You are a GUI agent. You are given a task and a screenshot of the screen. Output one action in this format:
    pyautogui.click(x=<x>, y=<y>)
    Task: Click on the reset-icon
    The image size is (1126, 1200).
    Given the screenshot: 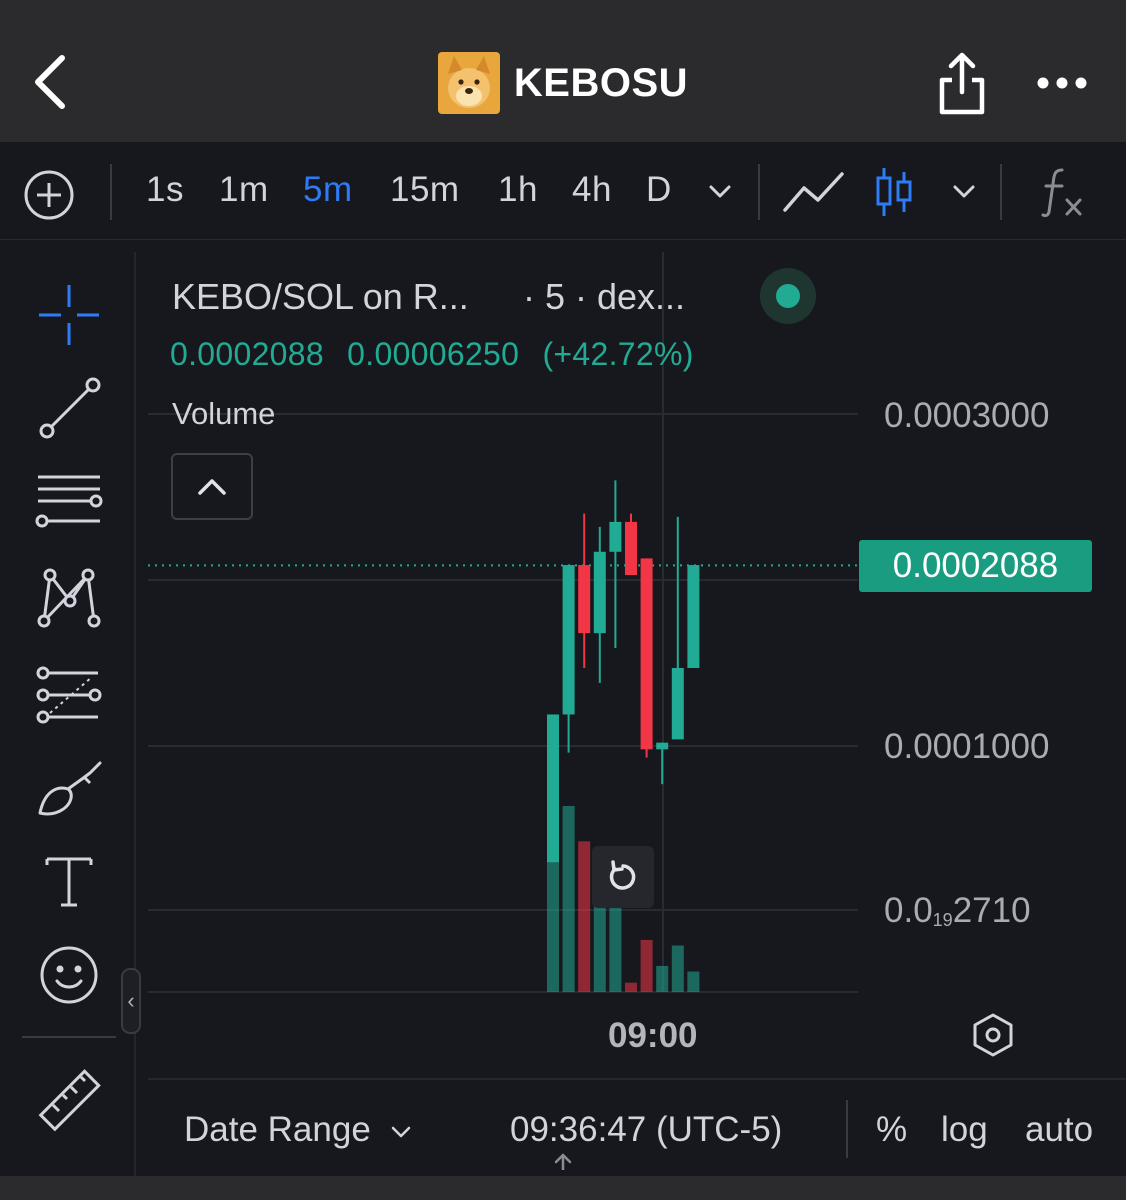 What is the action you would take?
    pyautogui.click(x=622, y=875)
    